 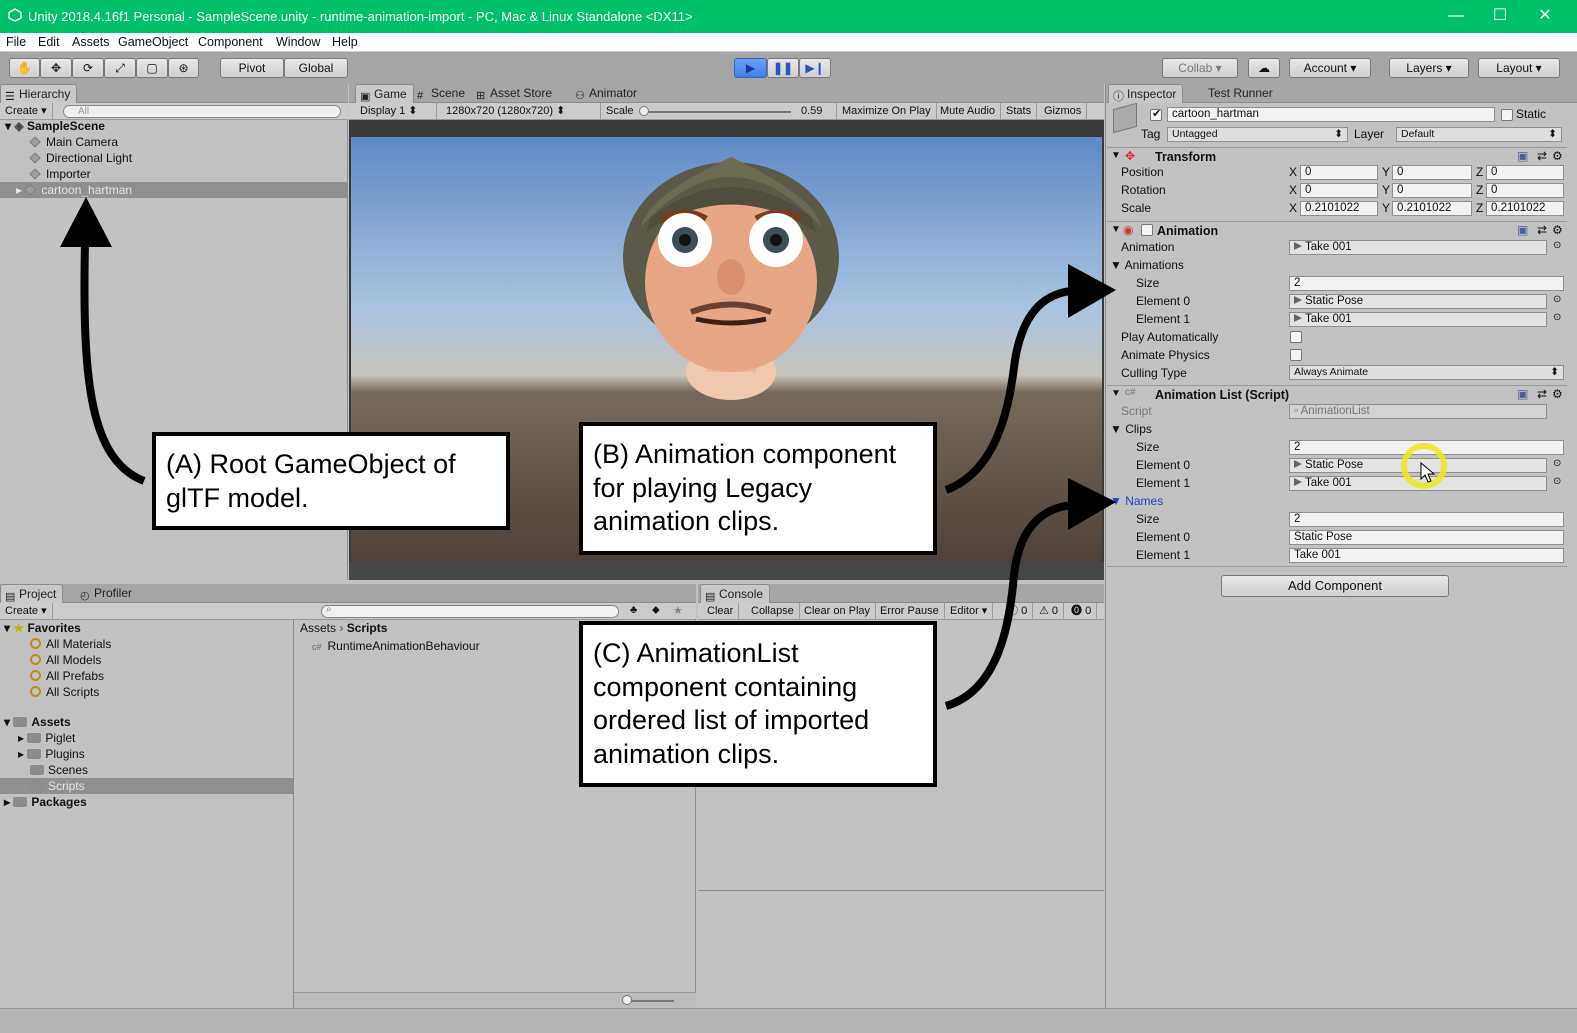 What do you see at coordinates (331, 481) in the screenshot?
I see `callout-a: (A) Root GameObject of glTF model.` at bounding box center [331, 481].